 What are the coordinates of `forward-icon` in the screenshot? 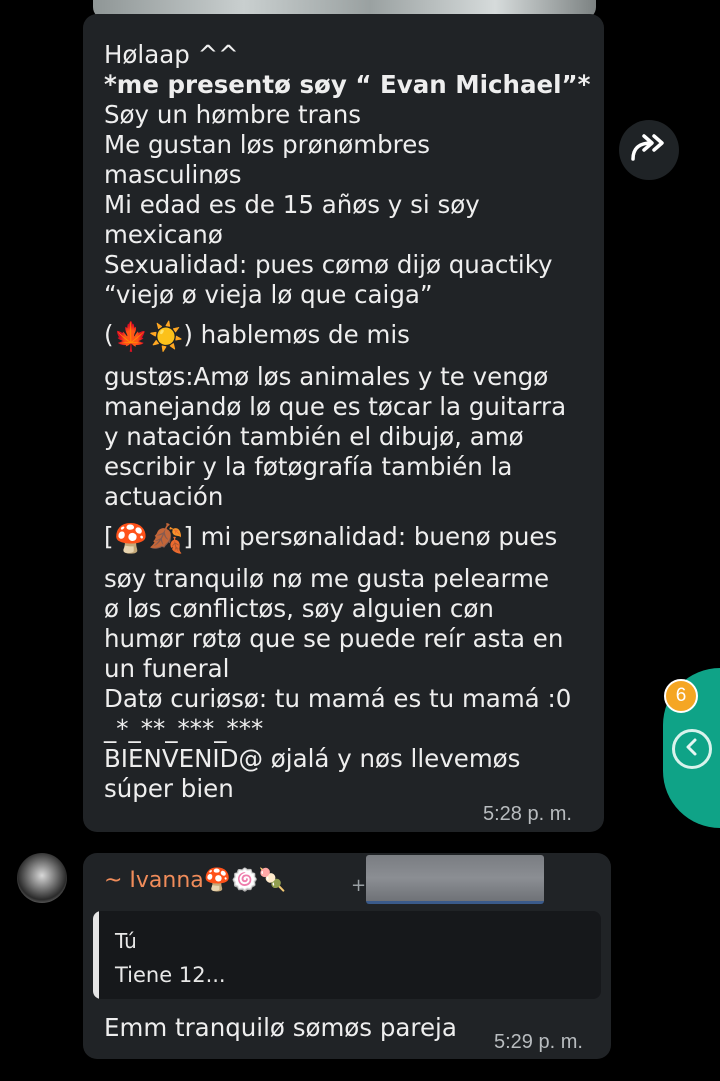 It's located at (649, 150).